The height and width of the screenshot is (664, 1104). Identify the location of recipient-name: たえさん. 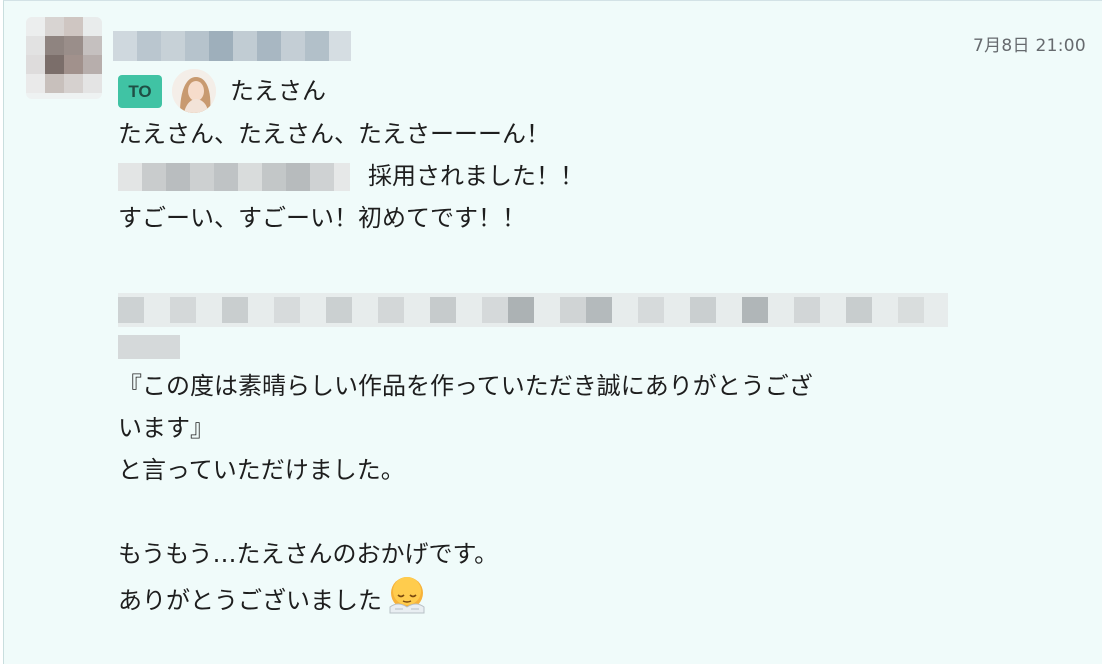
(278, 91).